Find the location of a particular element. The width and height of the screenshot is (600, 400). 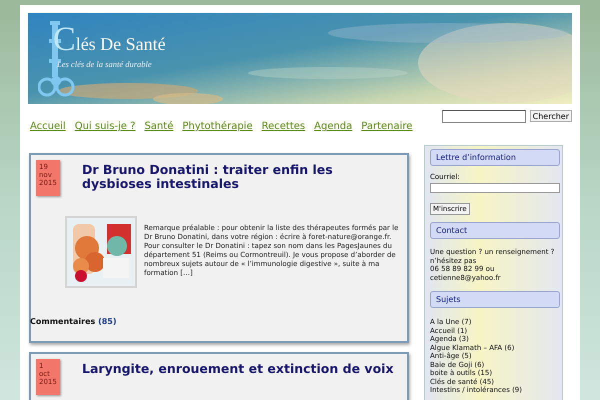

nav-link: Agenda is located at coordinates (333, 126).